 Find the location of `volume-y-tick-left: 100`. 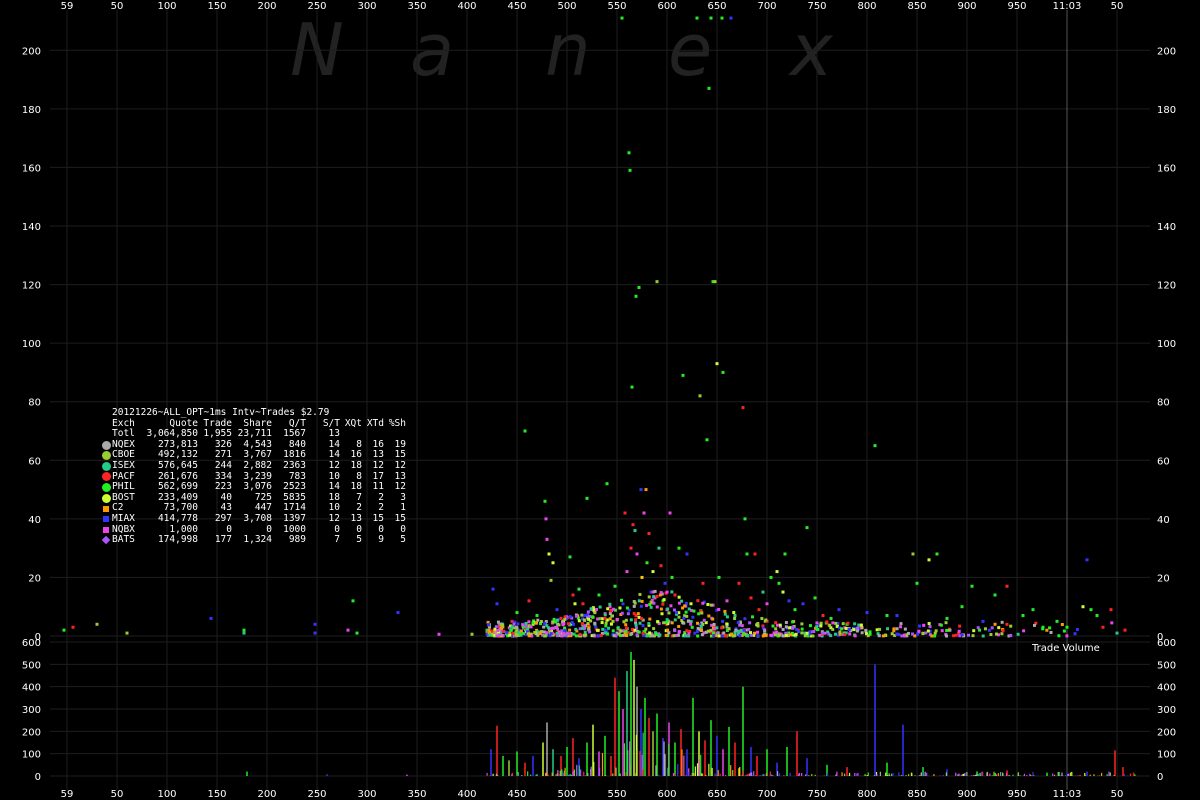

volume-y-tick-left: 100 is located at coordinates (31, 755).